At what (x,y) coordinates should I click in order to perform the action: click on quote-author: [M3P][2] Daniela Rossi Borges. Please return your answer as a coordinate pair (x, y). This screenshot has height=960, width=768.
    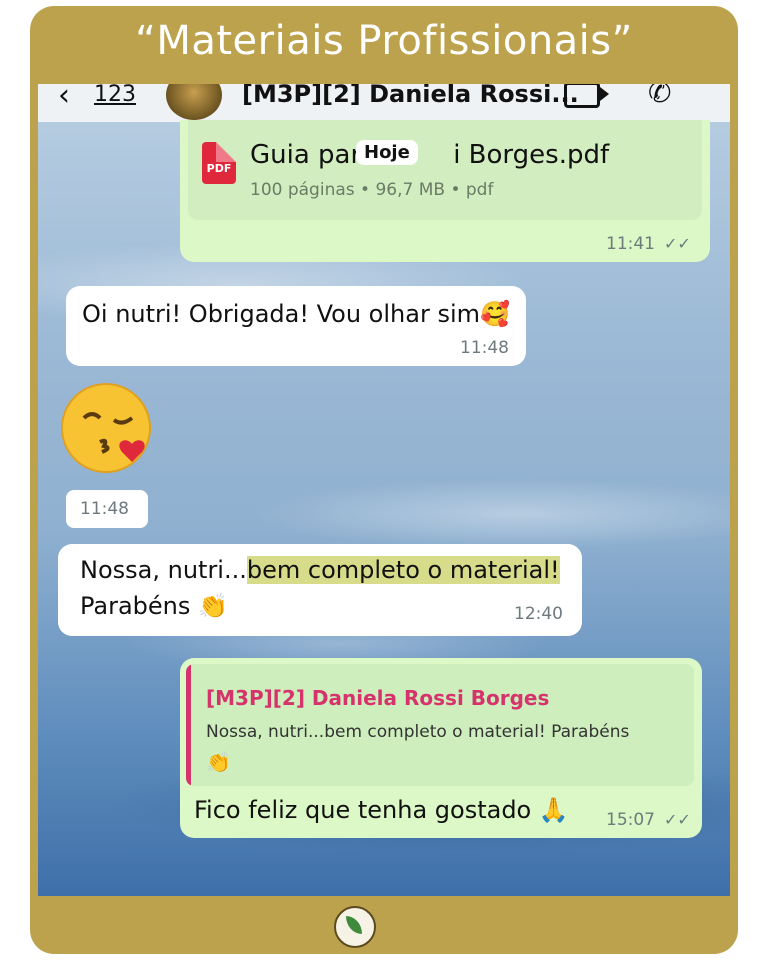
    Looking at the image, I should click on (378, 698).